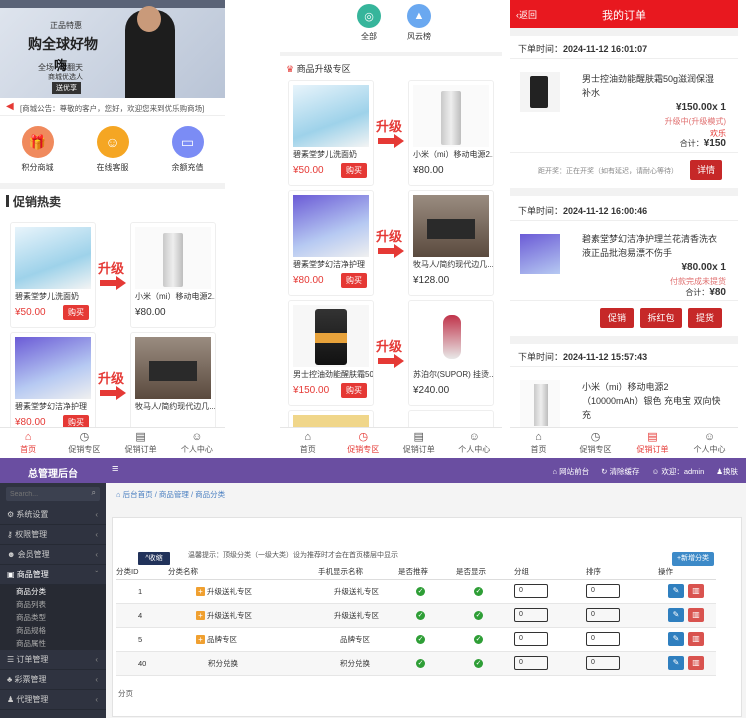  Describe the element at coordinates (94, 493) in the screenshot. I see `search-icon: ⌕` at that location.